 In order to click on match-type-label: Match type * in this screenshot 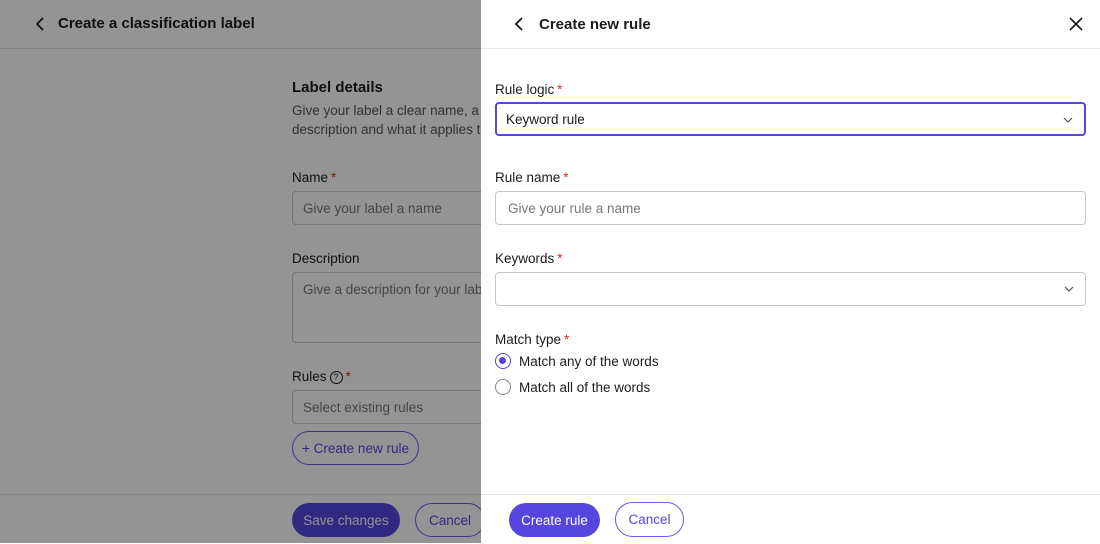, I will do `click(532, 339)`.